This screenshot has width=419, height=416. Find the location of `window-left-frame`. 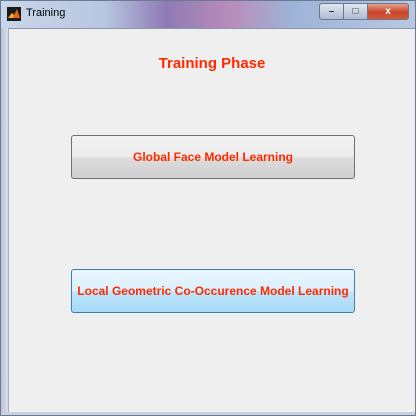

window-left-frame is located at coordinates (5, 221).